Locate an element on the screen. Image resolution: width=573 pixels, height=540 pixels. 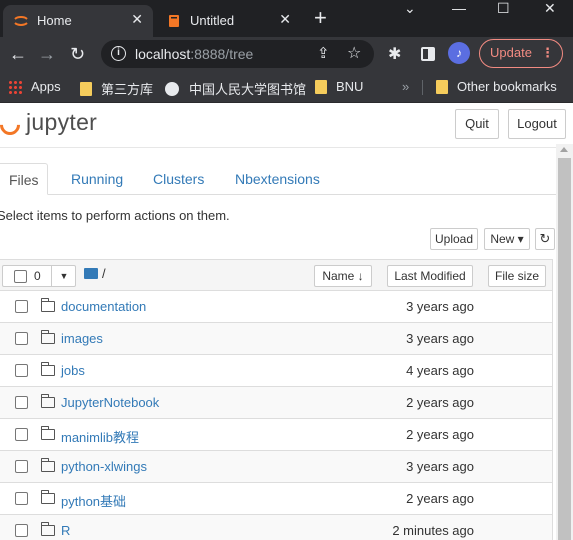
reload-icon: ↻ is located at coordinates (77, 54).